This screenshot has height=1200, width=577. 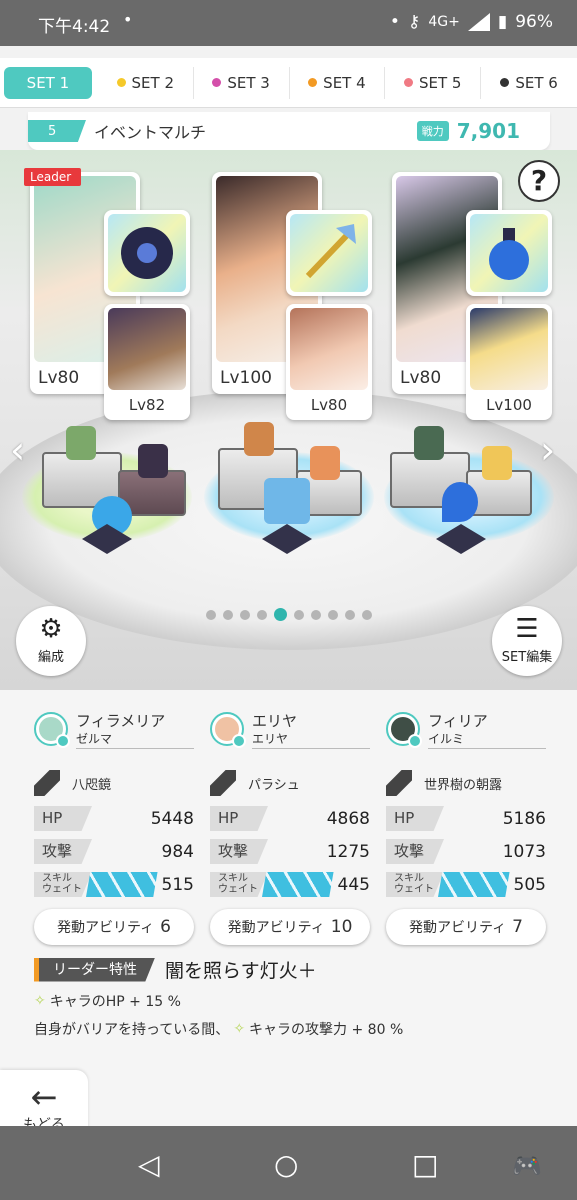 I want to click on tab-set-1: SET 1, so click(x=48, y=82).